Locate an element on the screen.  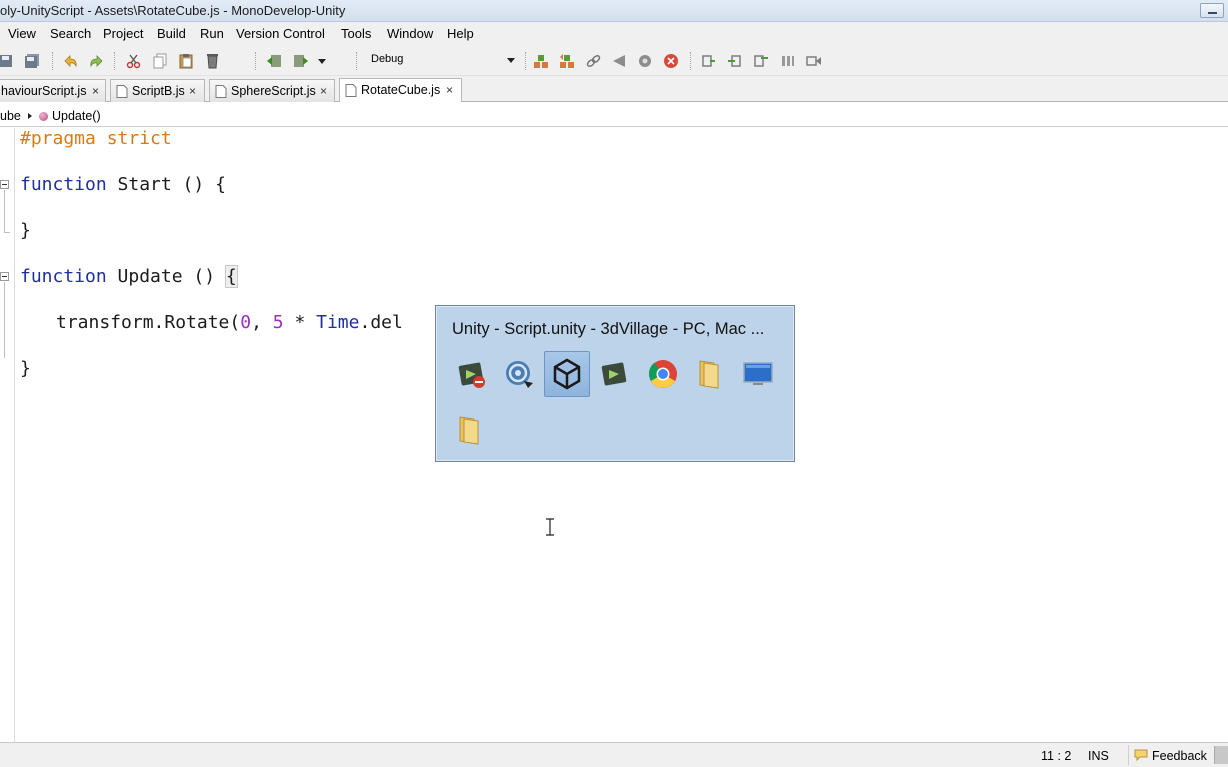
breadcrumb-member: Update() is located at coordinates (76, 116).